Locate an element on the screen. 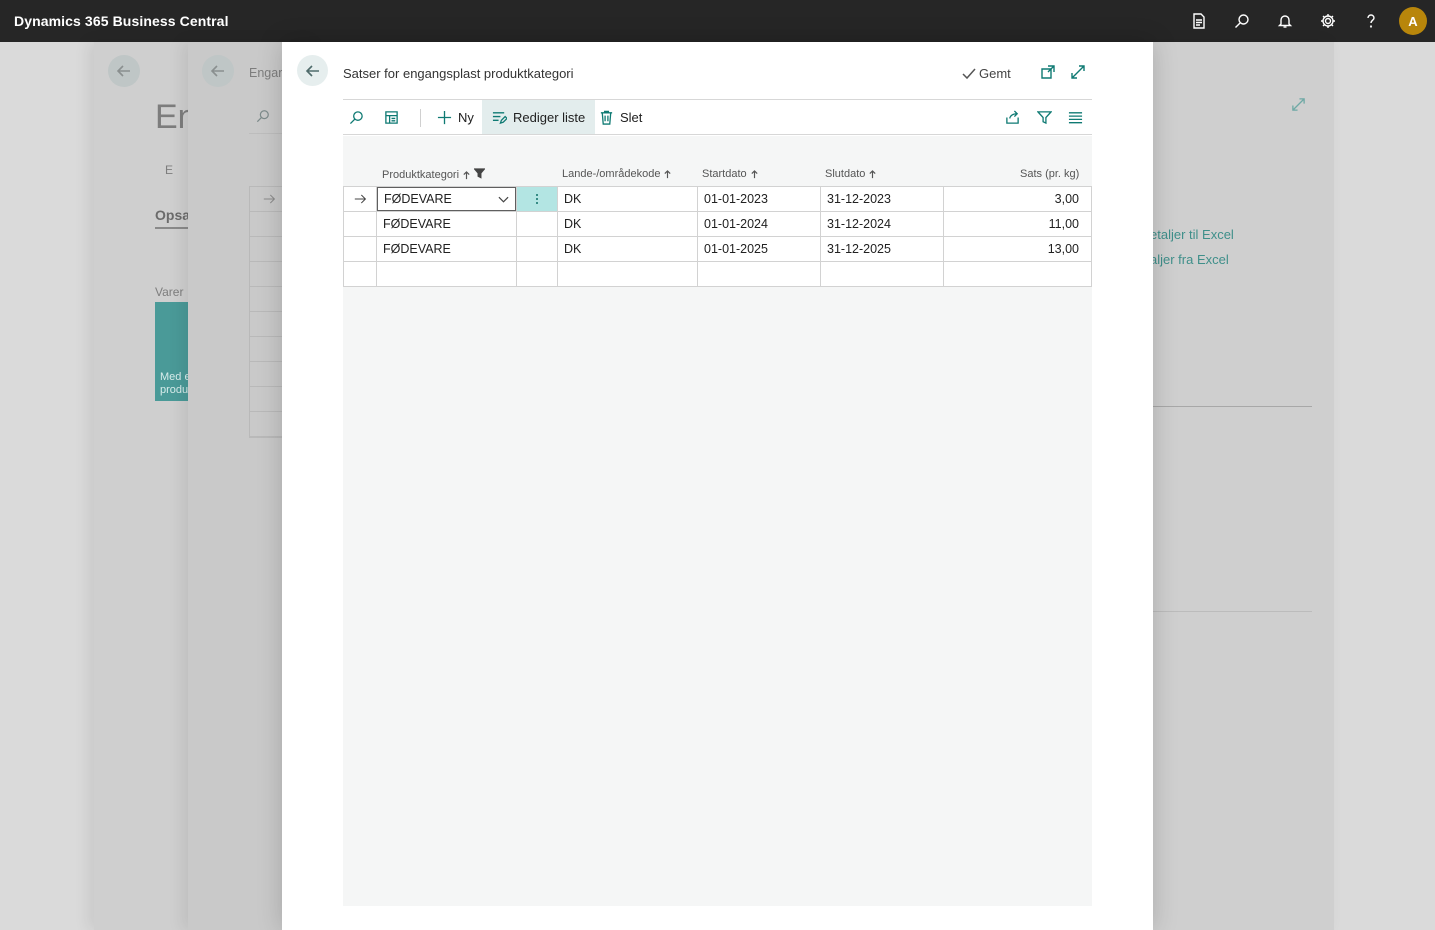  column-header-end: Slutdato is located at coordinates (851, 174).